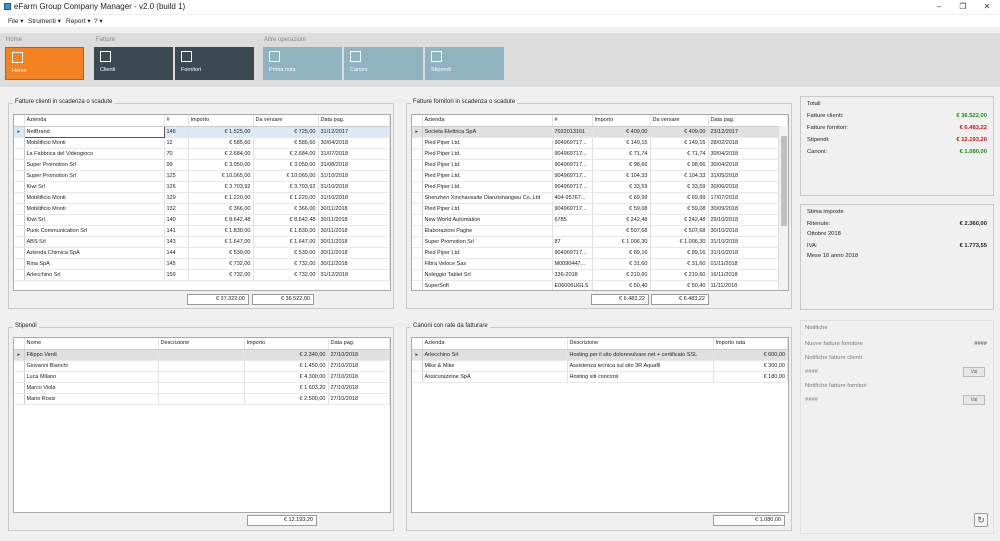 The image size is (1000, 541). What do you see at coordinates (202, 399) in the screenshot?
I see `table-row: Mario Rossi € 2.500,00 27/10/2018` at bounding box center [202, 399].